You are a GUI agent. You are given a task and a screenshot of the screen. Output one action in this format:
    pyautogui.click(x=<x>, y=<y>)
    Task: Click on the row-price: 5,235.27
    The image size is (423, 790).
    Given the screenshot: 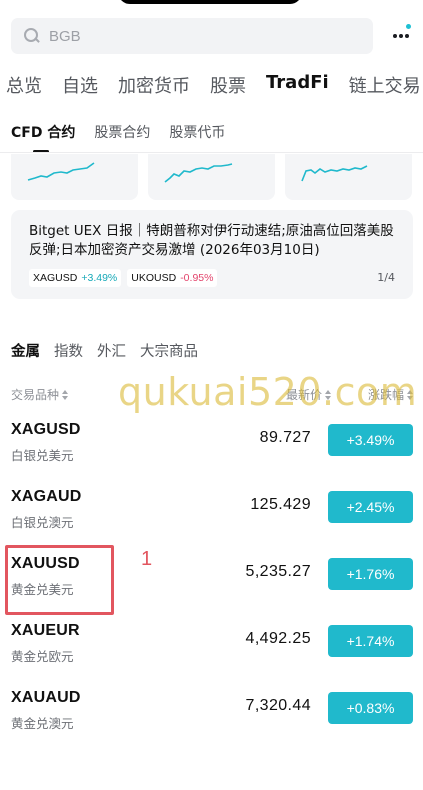 What is the action you would take?
    pyautogui.click(x=278, y=571)
    